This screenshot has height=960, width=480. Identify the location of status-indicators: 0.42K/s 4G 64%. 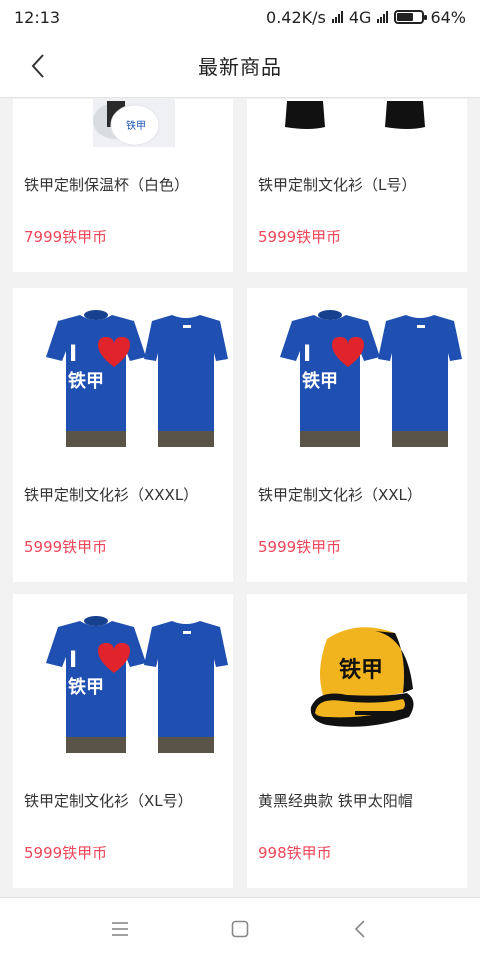
(366, 17).